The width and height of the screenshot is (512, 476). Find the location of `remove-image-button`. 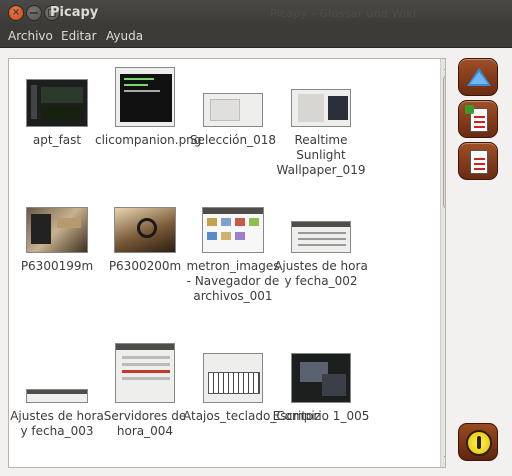

remove-image-button is located at coordinates (478, 161).